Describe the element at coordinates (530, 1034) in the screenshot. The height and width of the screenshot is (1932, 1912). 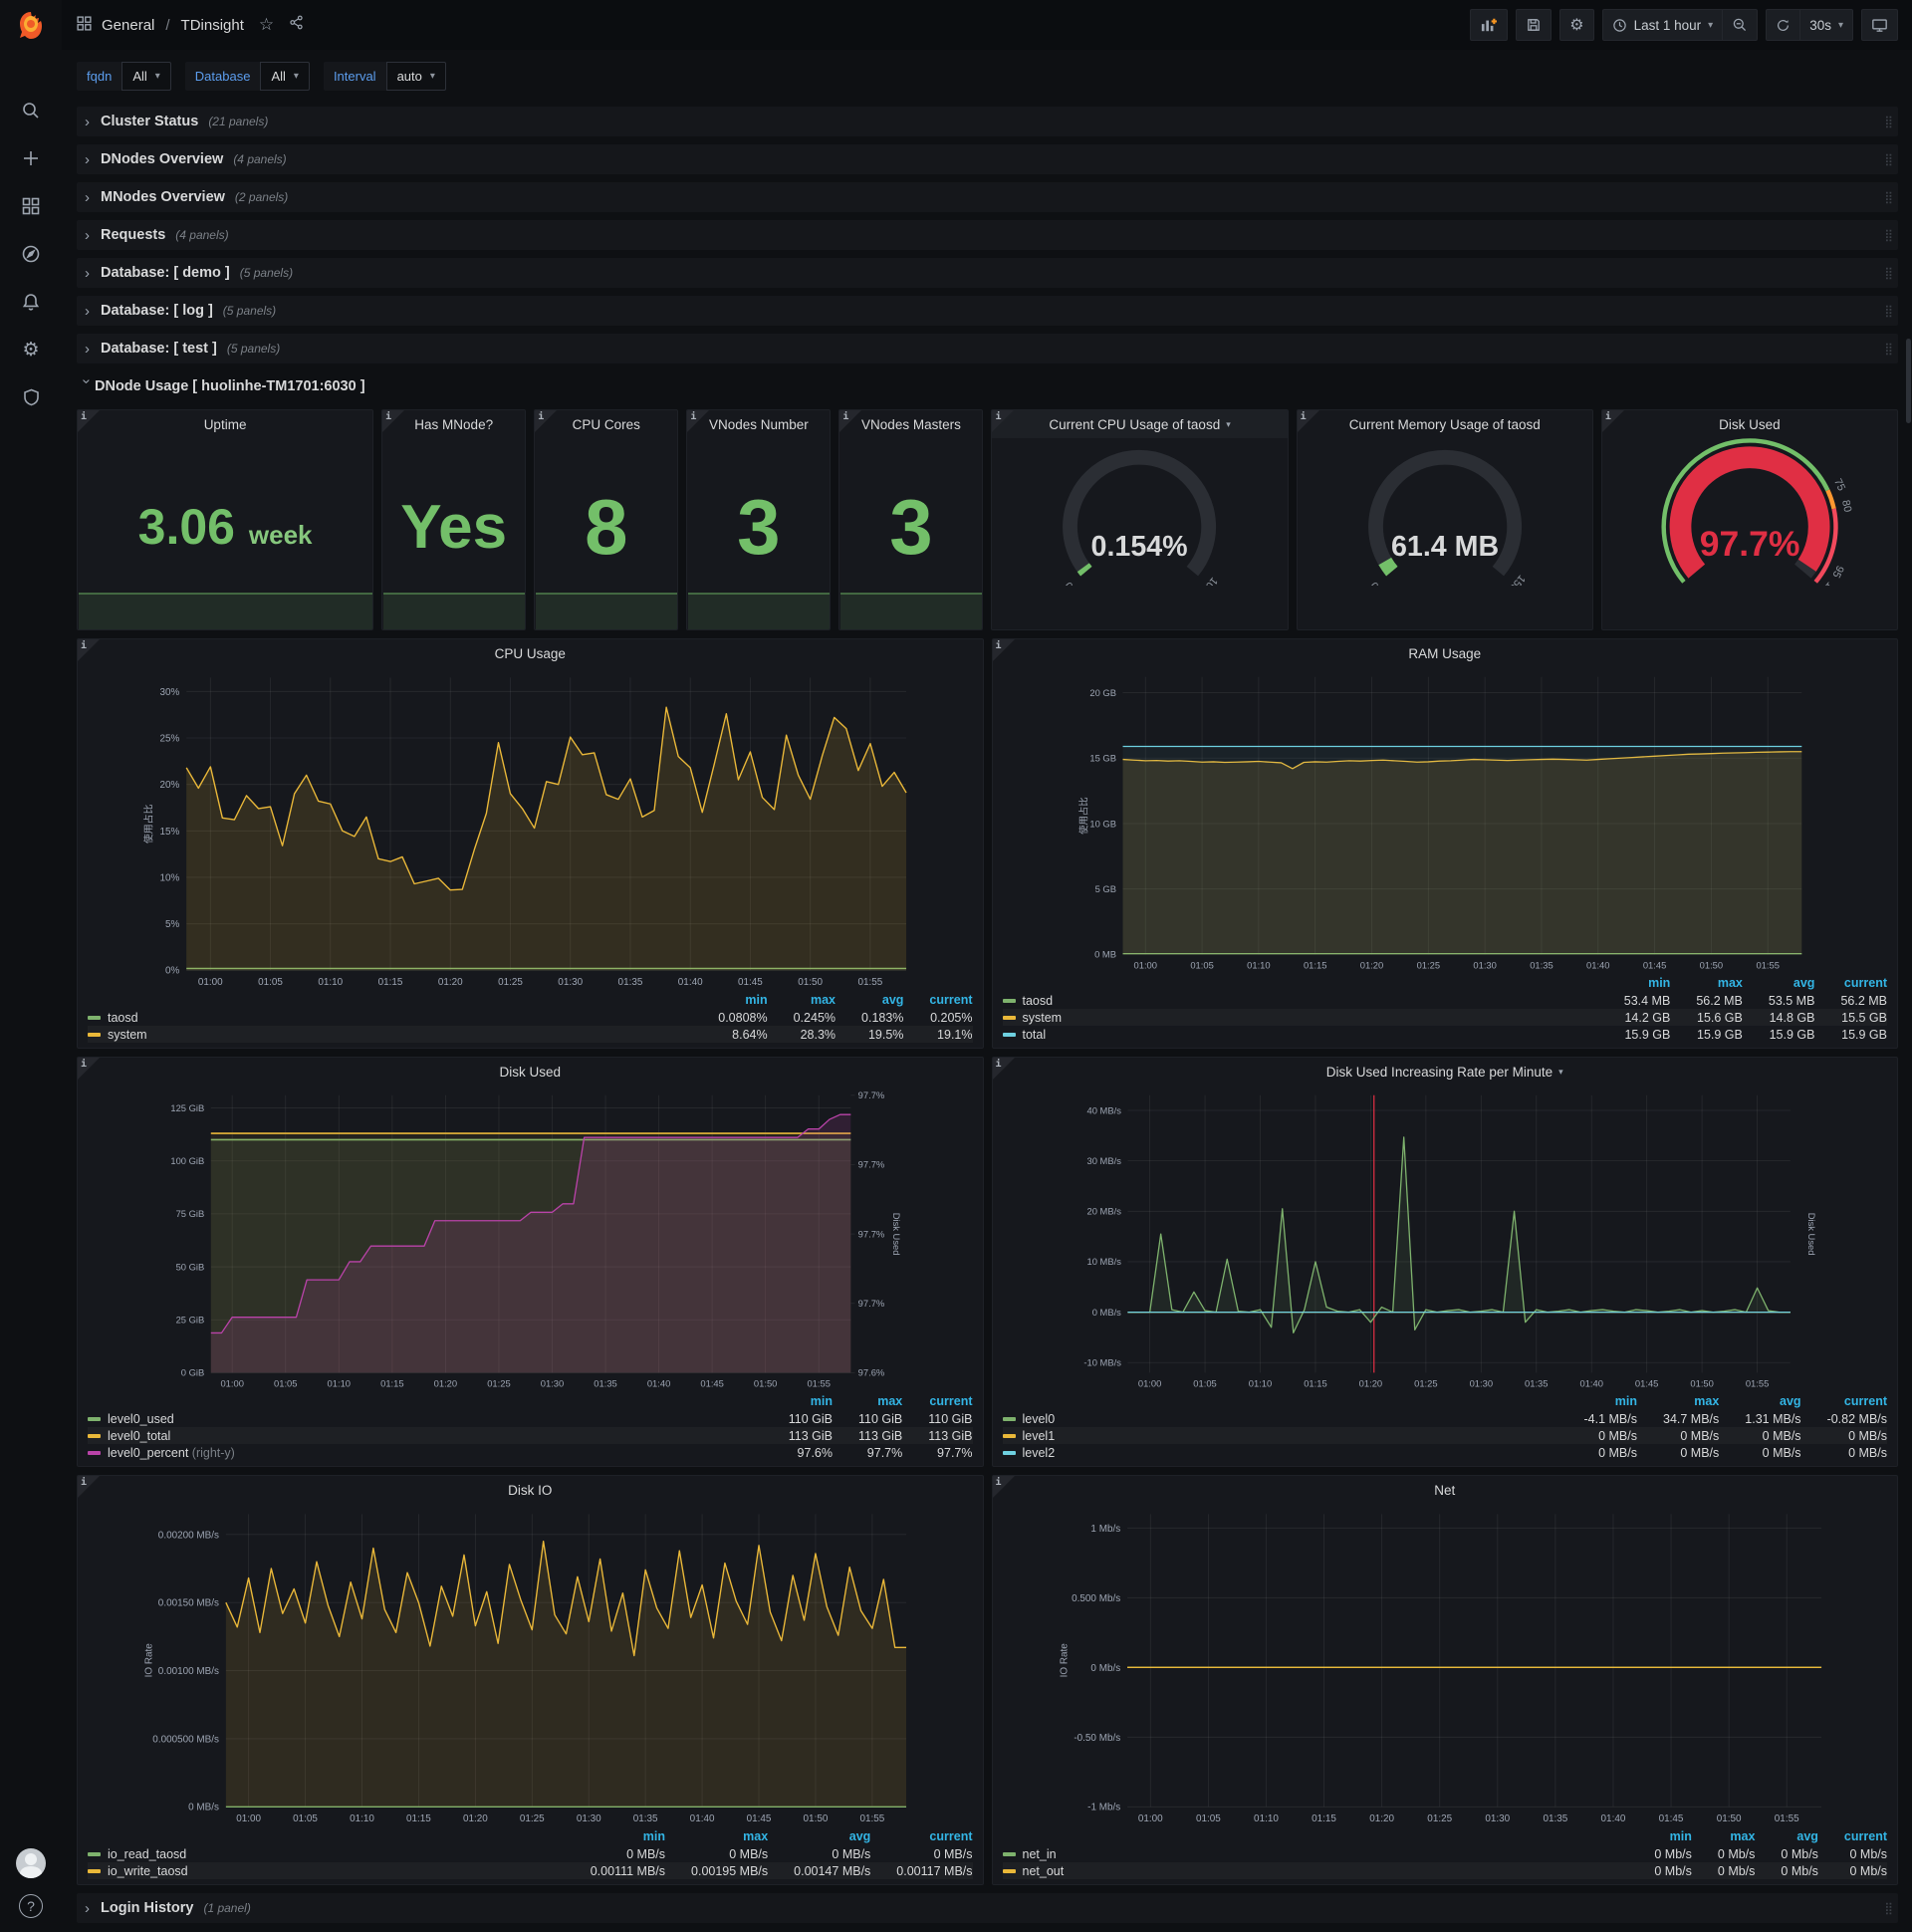
I see `legend-row: system 8.64% 28.3% 19.5% 19.1%` at that location.